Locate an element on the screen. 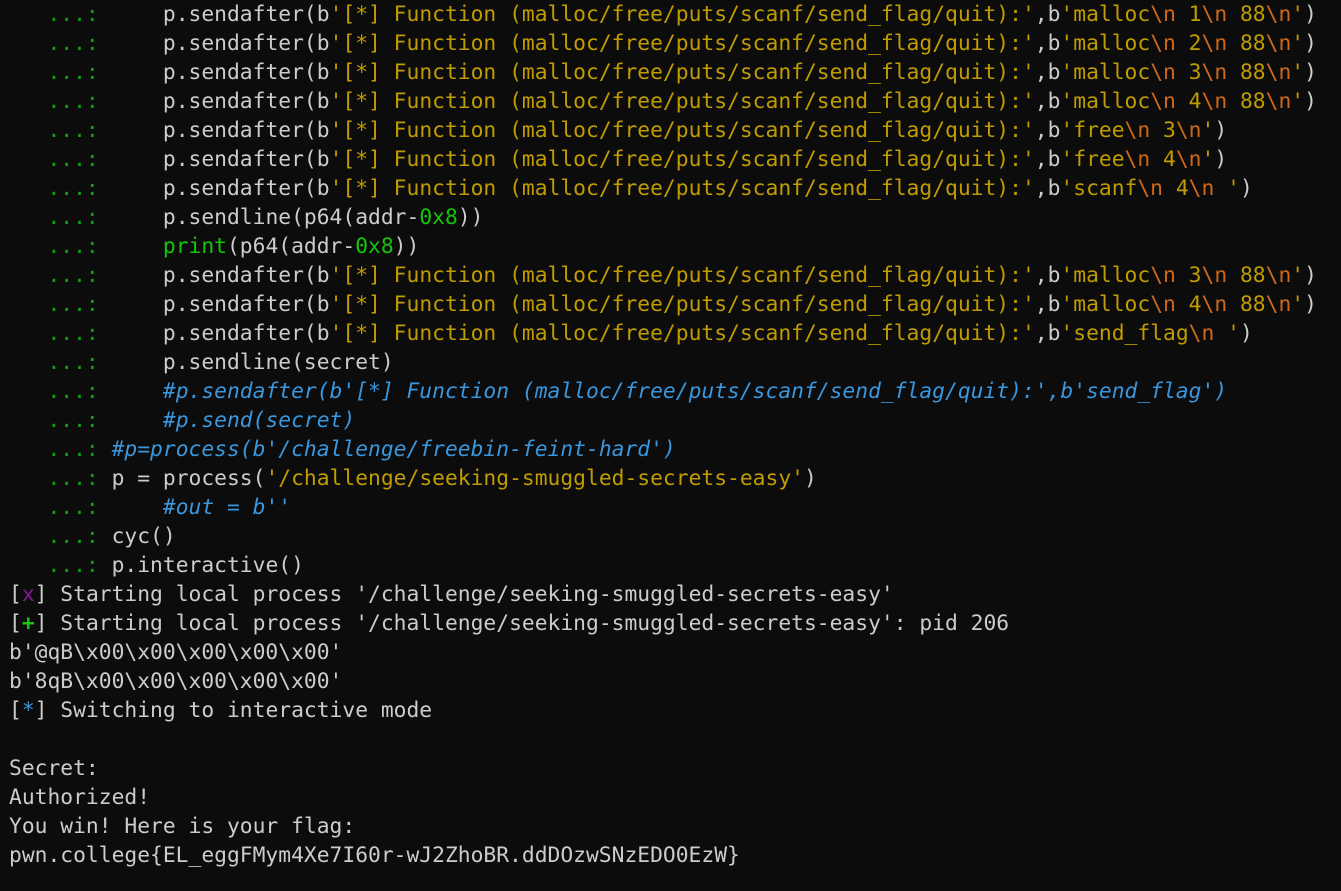 The image size is (1341, 891). terminal-text-code: p = process( is located at coordinates (182, 478).